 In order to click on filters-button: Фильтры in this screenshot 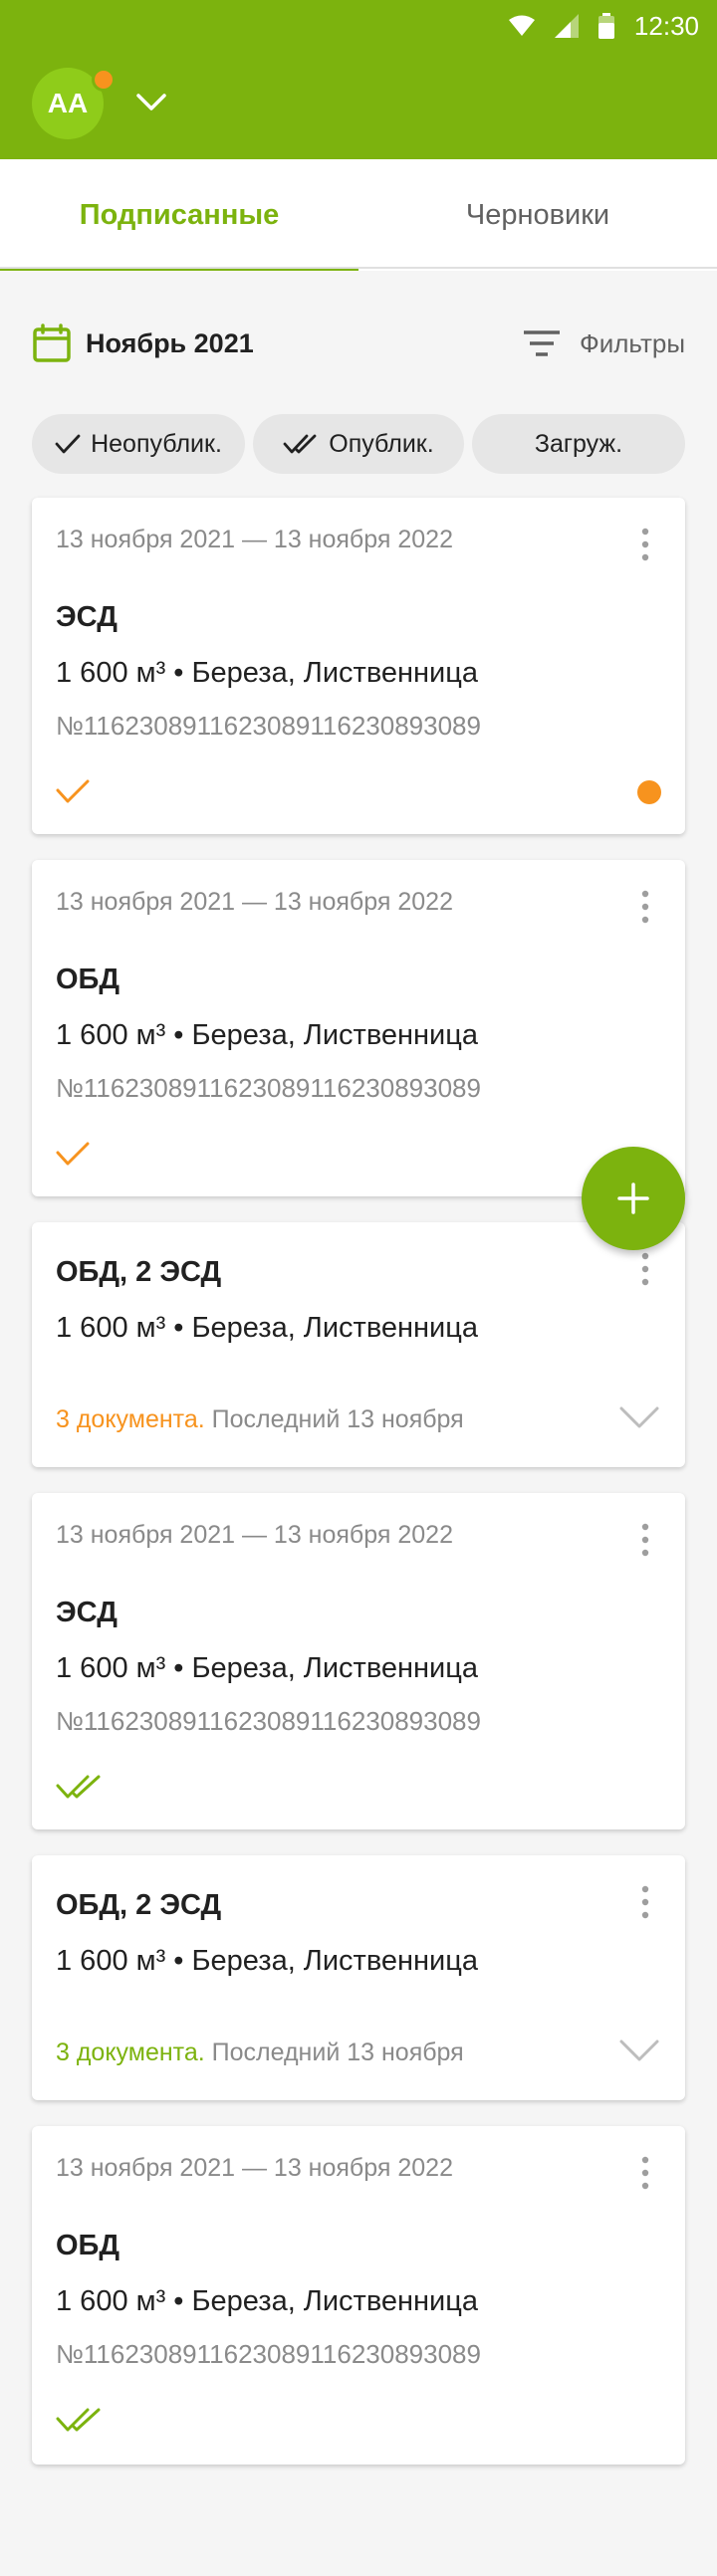, I will do `click(604, 343)`.